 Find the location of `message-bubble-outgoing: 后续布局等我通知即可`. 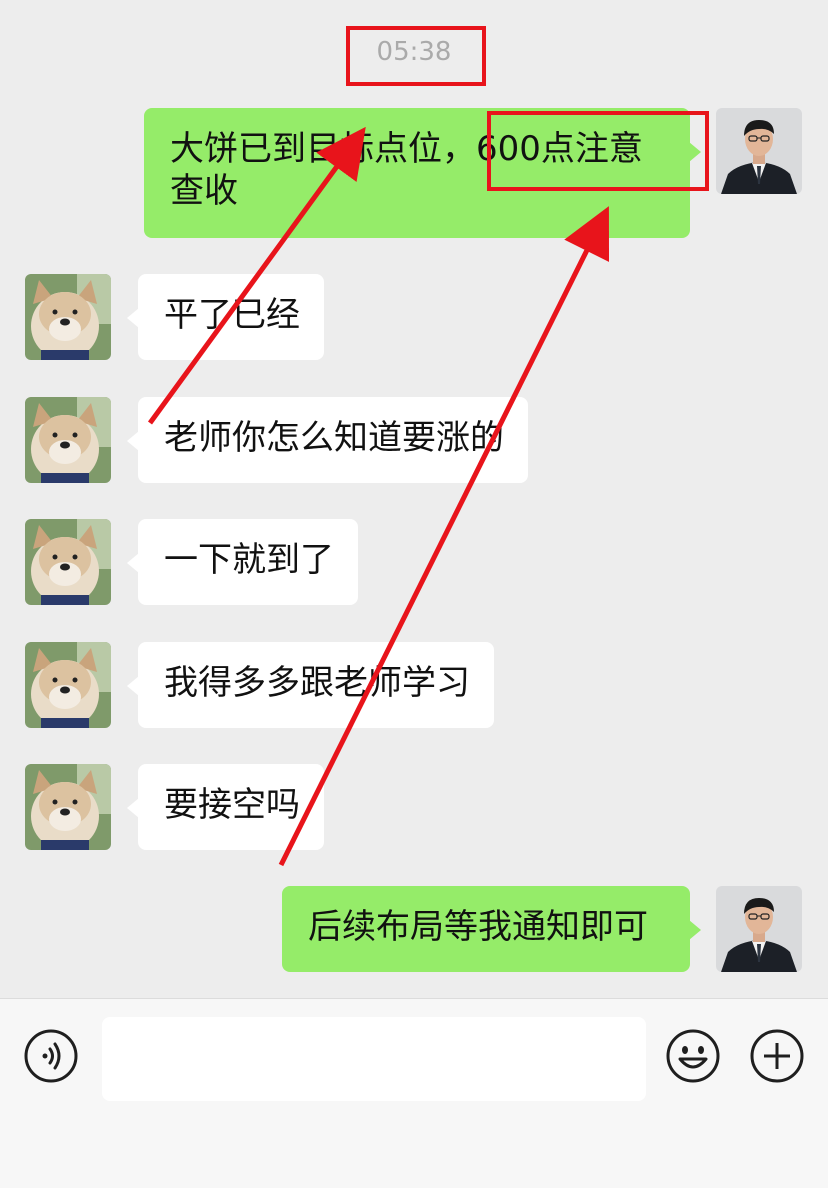

message-bubble-outgoing: 后续布局等我通知即可 is located at coordinates (491, 929).